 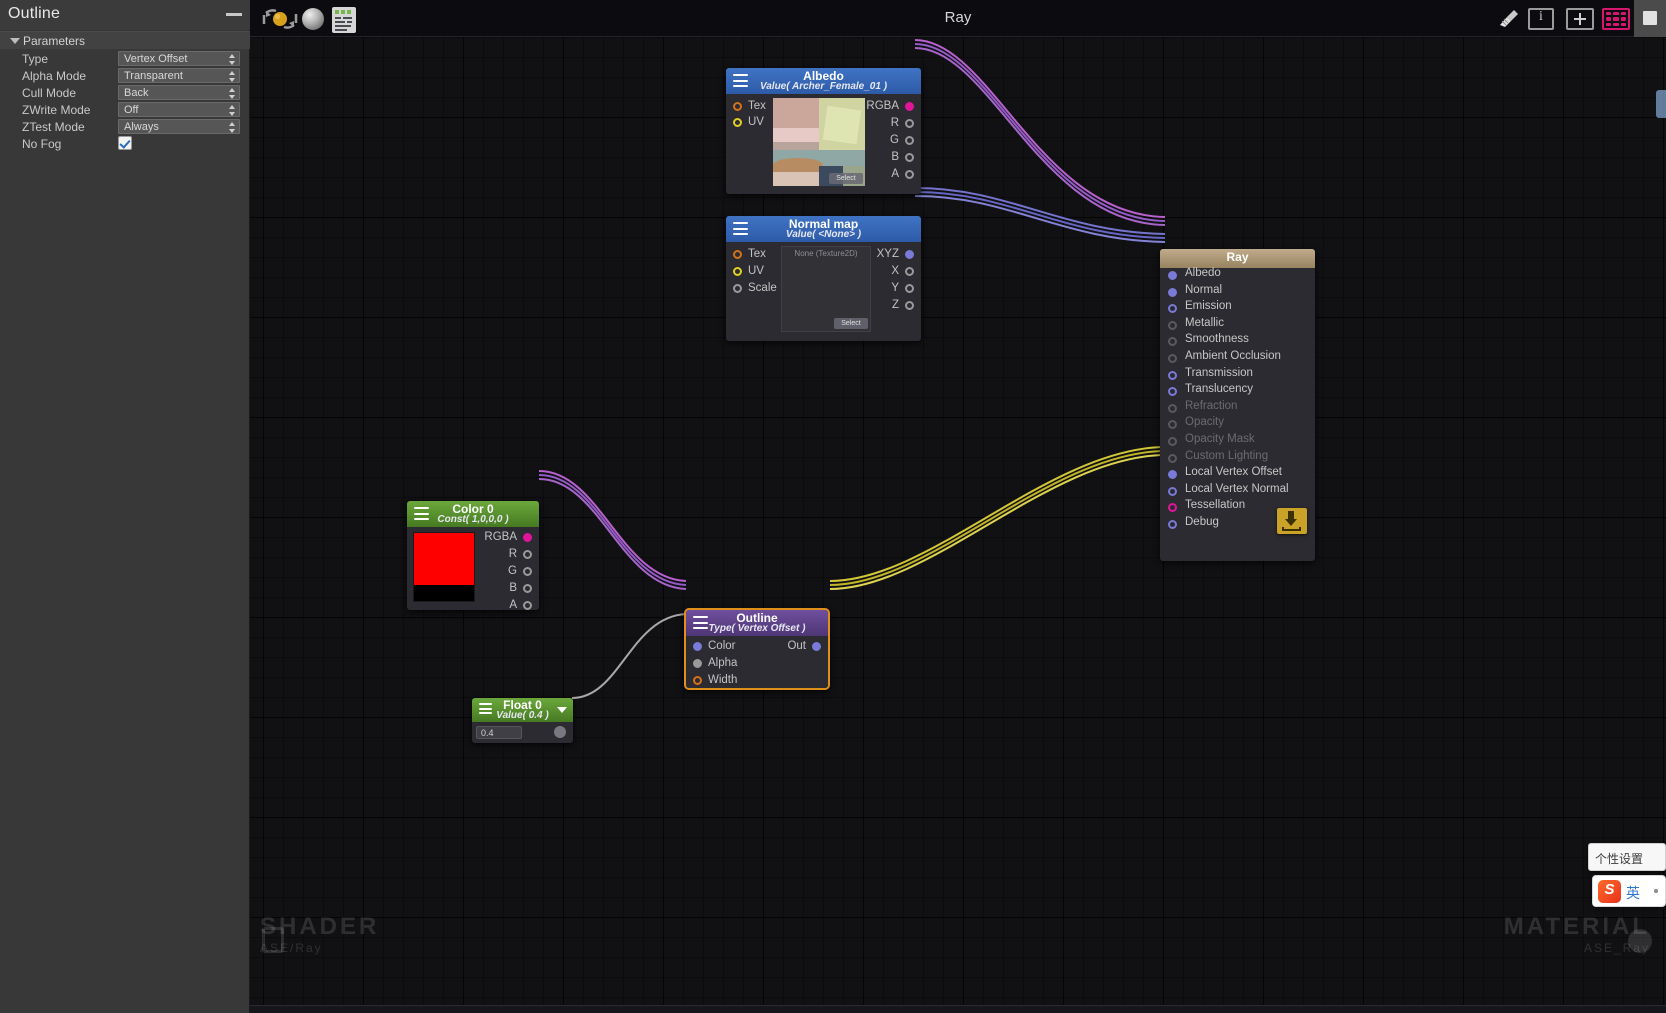 What do you see at coordinates (562, 710) in the screenshot?
I see `chevron-down-icon` at bounding box center [562, 710].